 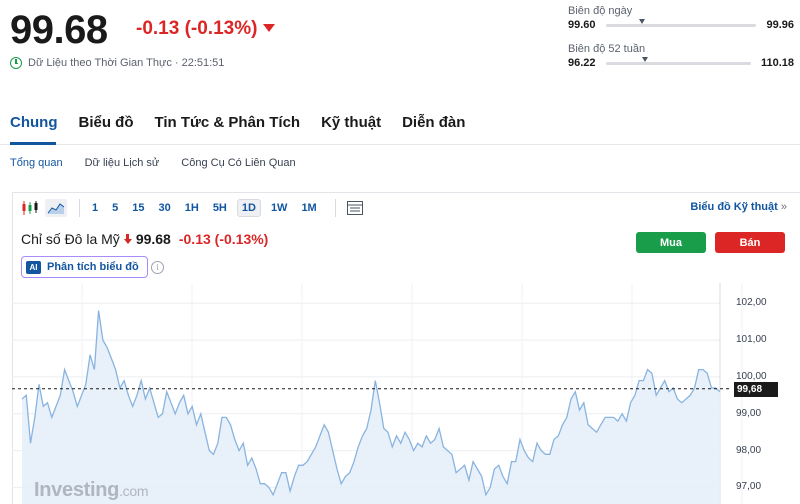 I want to click on area-chart-icon, so click(x=56, y=208).